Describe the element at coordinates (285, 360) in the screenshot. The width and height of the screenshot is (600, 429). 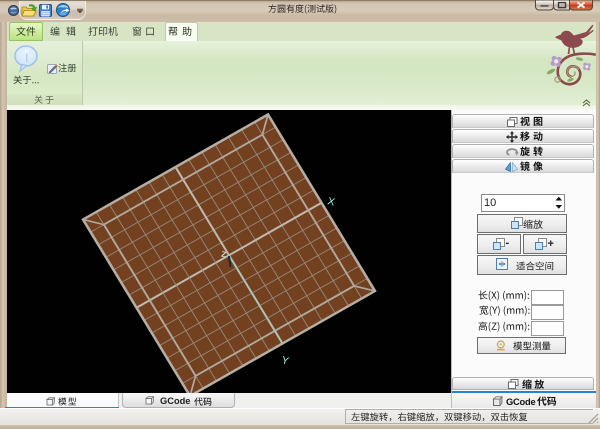
I see `svg-text: Y` at that location.